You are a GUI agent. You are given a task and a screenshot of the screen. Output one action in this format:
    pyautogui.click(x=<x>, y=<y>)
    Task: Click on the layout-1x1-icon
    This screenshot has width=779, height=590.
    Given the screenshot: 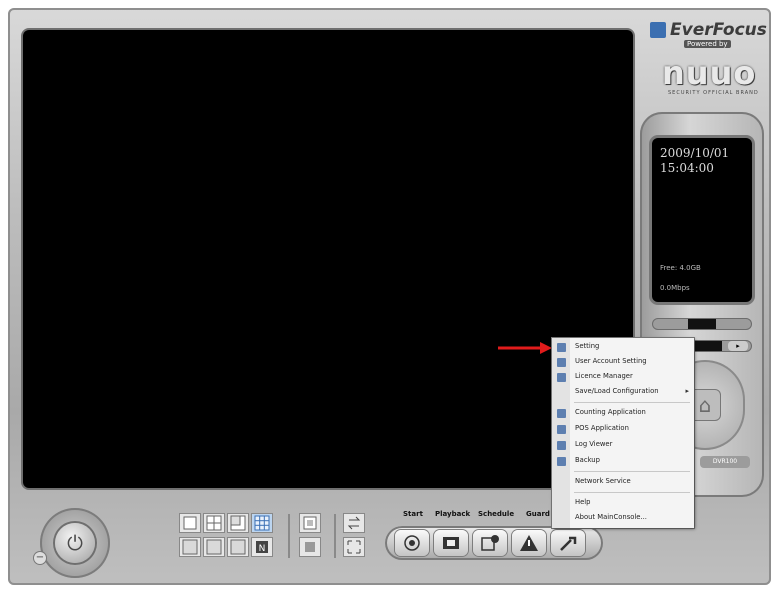 What is the action you would take?
    pyautogui.click(x=190, y=523)
    